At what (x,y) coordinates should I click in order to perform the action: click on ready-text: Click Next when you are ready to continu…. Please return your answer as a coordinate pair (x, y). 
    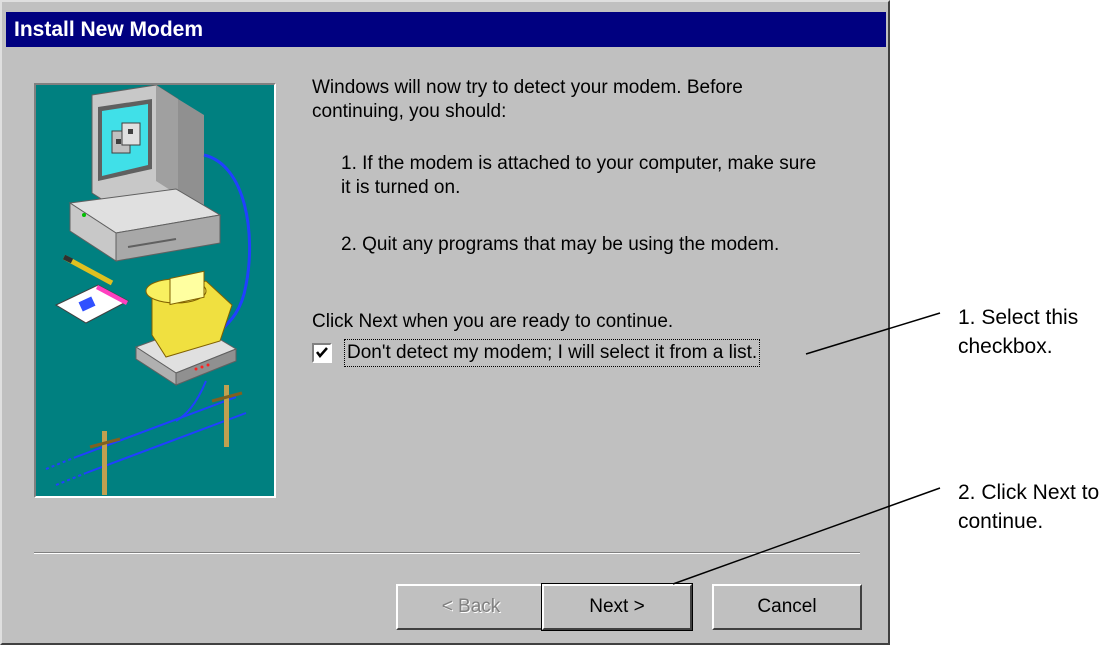
    Looking at the image, I should click on (493, 321).